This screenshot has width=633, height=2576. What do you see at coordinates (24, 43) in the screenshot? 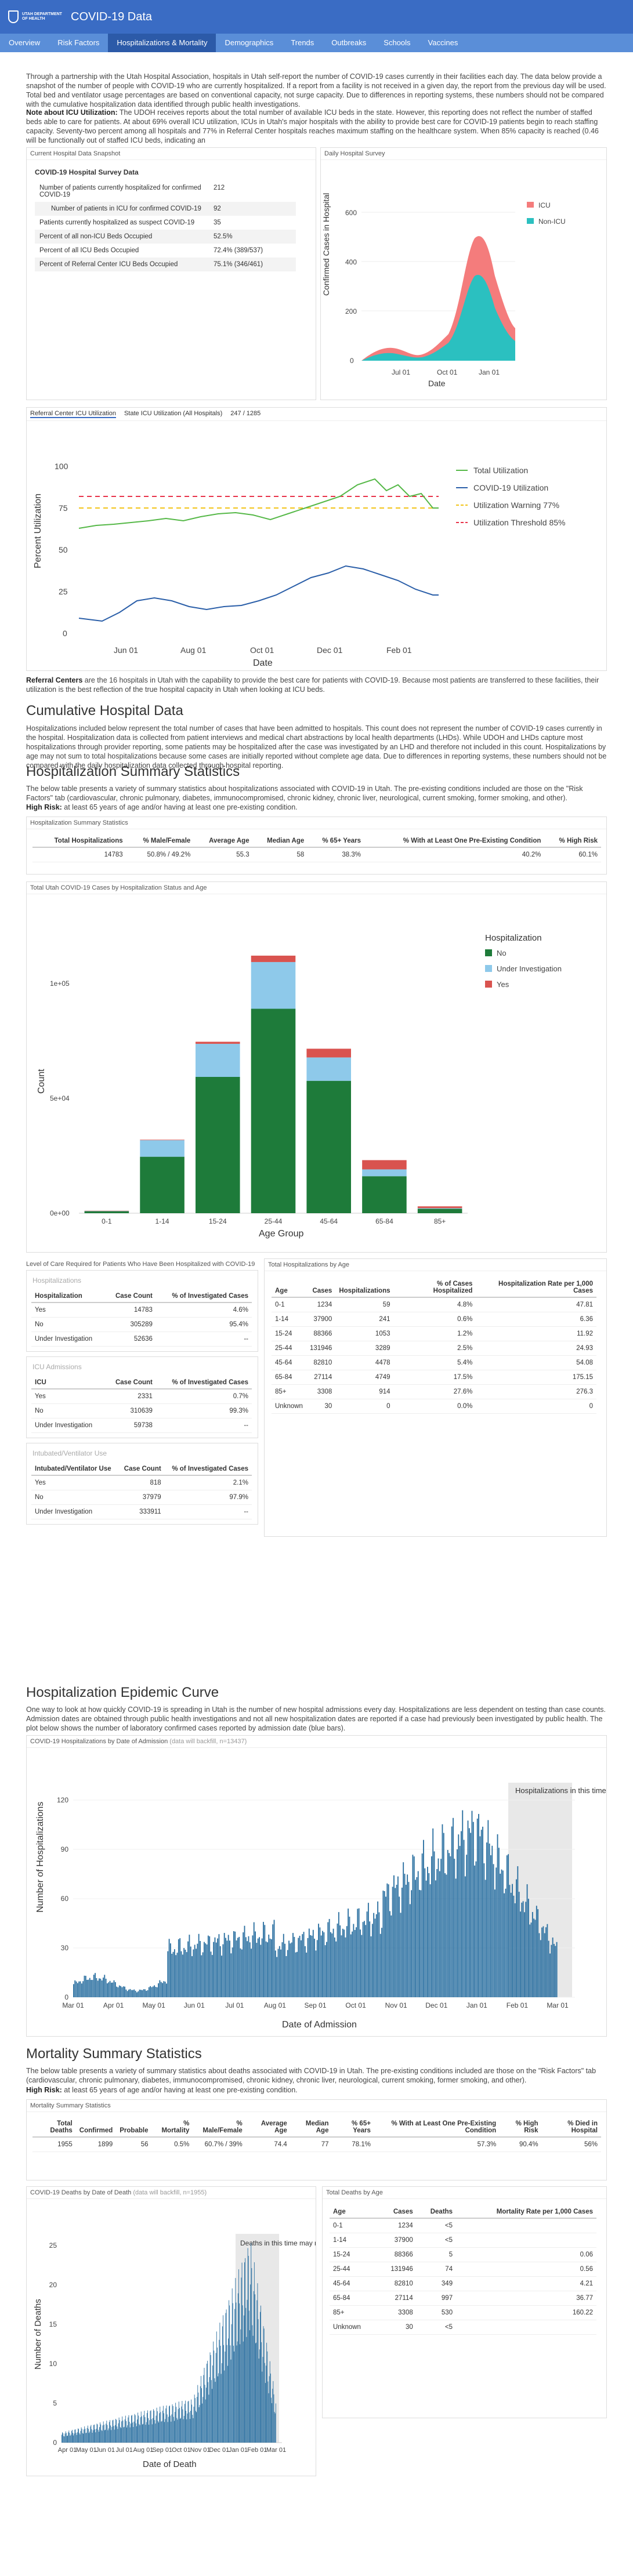
I see `tab-overview: Overview` at bounding box center [24, 43].